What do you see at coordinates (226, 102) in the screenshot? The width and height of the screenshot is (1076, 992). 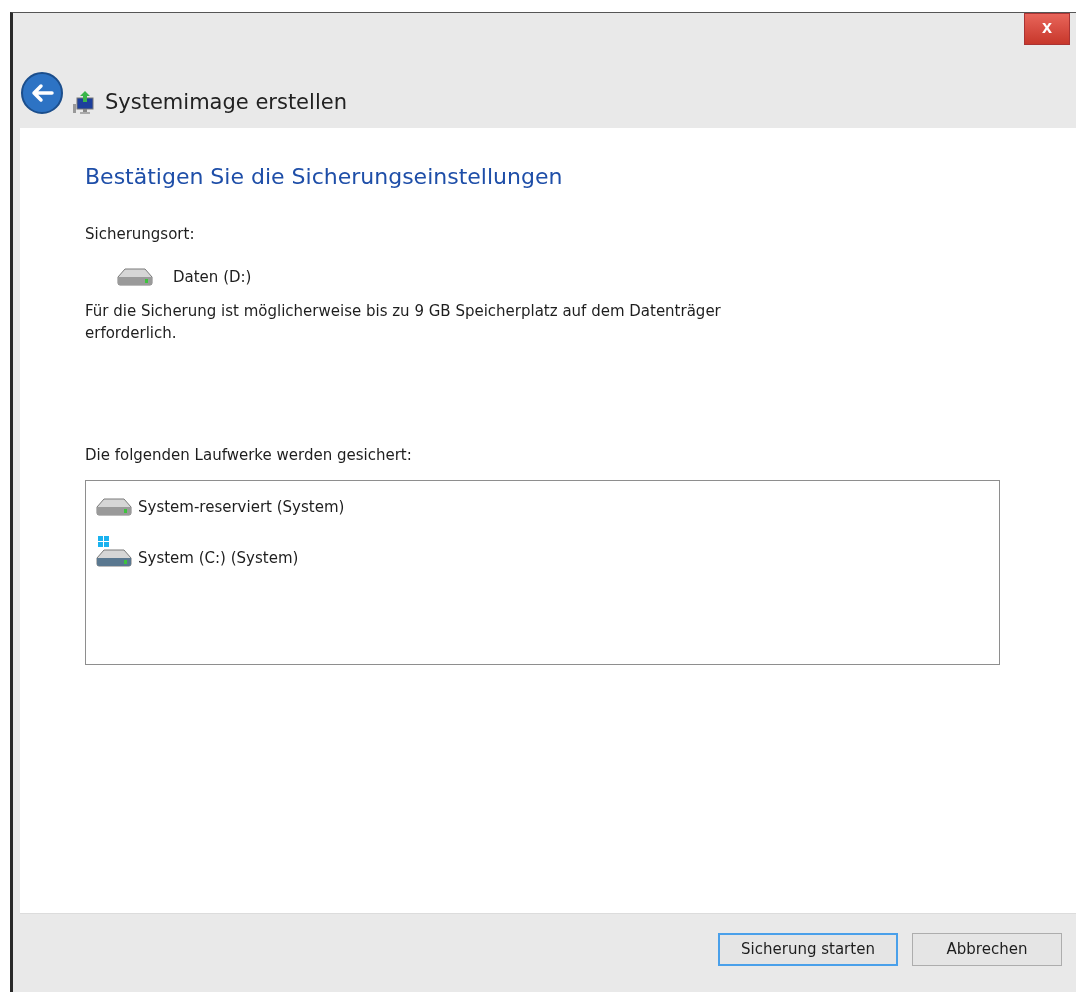 I see `window-title: Systemimage erstellen` at bounding box center [226, 102].